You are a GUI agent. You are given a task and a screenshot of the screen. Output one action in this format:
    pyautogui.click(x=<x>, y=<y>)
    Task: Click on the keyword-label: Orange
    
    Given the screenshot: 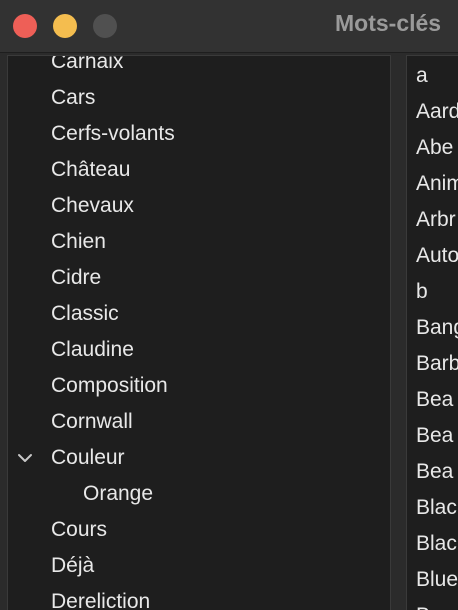 What is the action you would take?
    pyautogui.click(x=118, y=493)
    